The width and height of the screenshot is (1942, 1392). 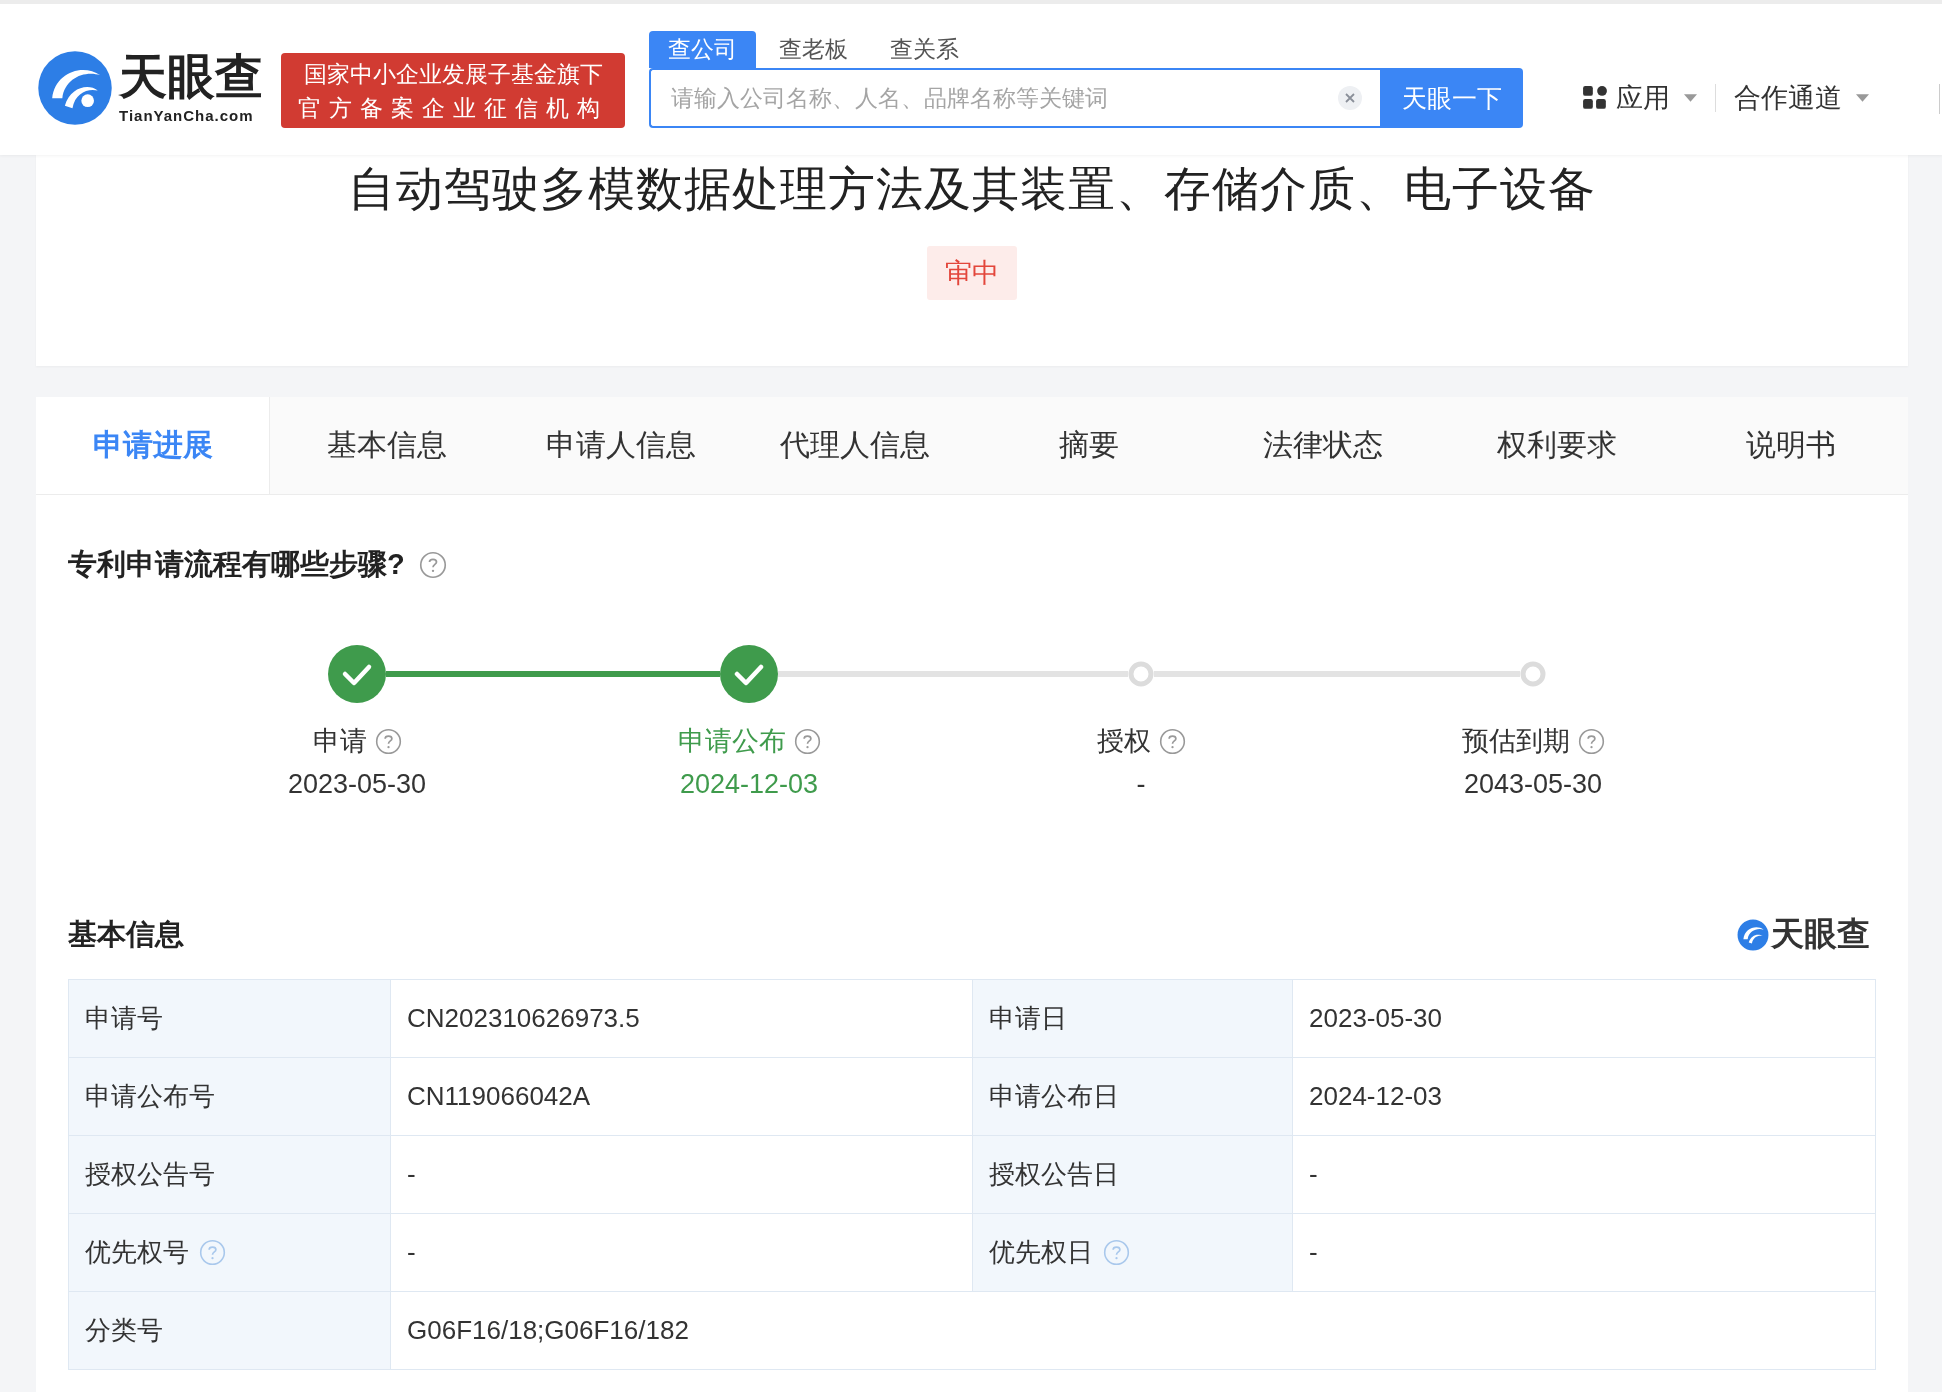 What do you see at coordinates (1089, 445) in the screenshot?
I see `section-tab: 摘要` at bounding box center [1089, 445].